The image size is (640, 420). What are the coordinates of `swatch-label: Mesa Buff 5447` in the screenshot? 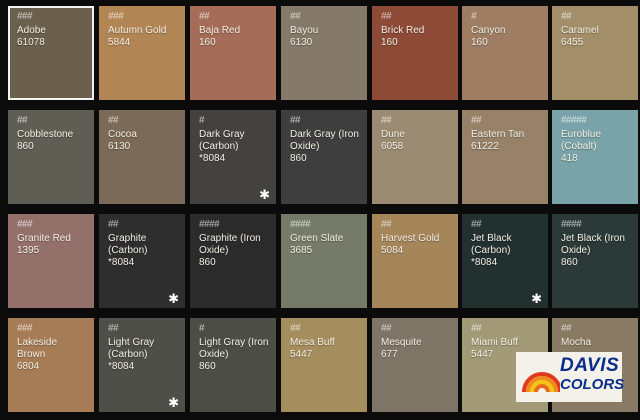 It's located at (325, 349).